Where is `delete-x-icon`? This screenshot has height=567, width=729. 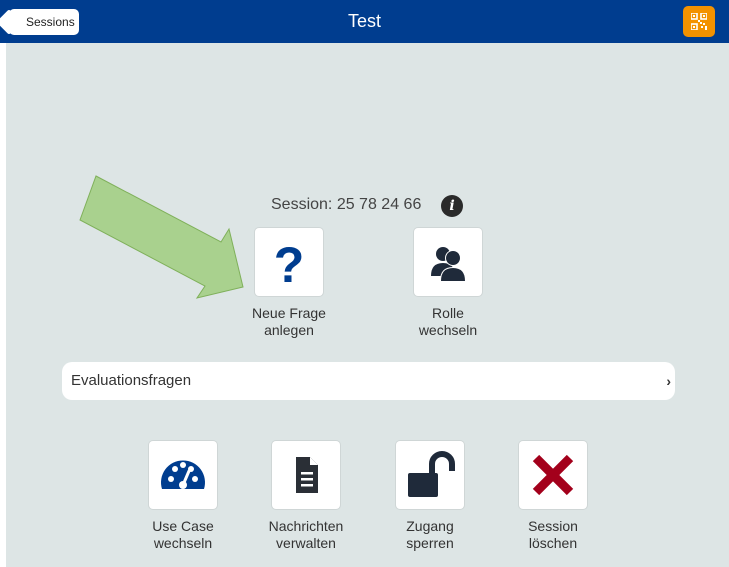
delete-x-icon is located at coordinates (553, 475).